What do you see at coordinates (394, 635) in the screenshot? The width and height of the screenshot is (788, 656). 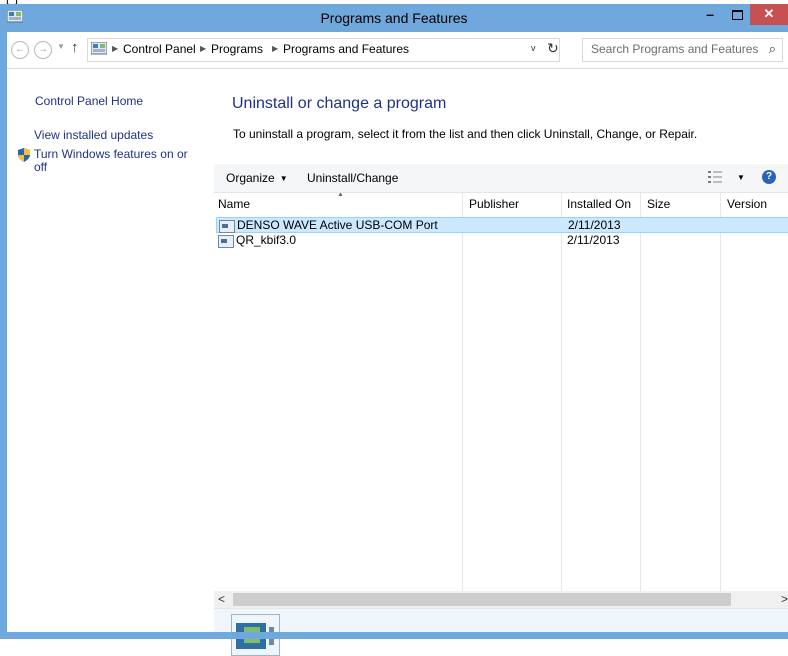 I see `window-bottom-border` at bounding box center [394, 635].